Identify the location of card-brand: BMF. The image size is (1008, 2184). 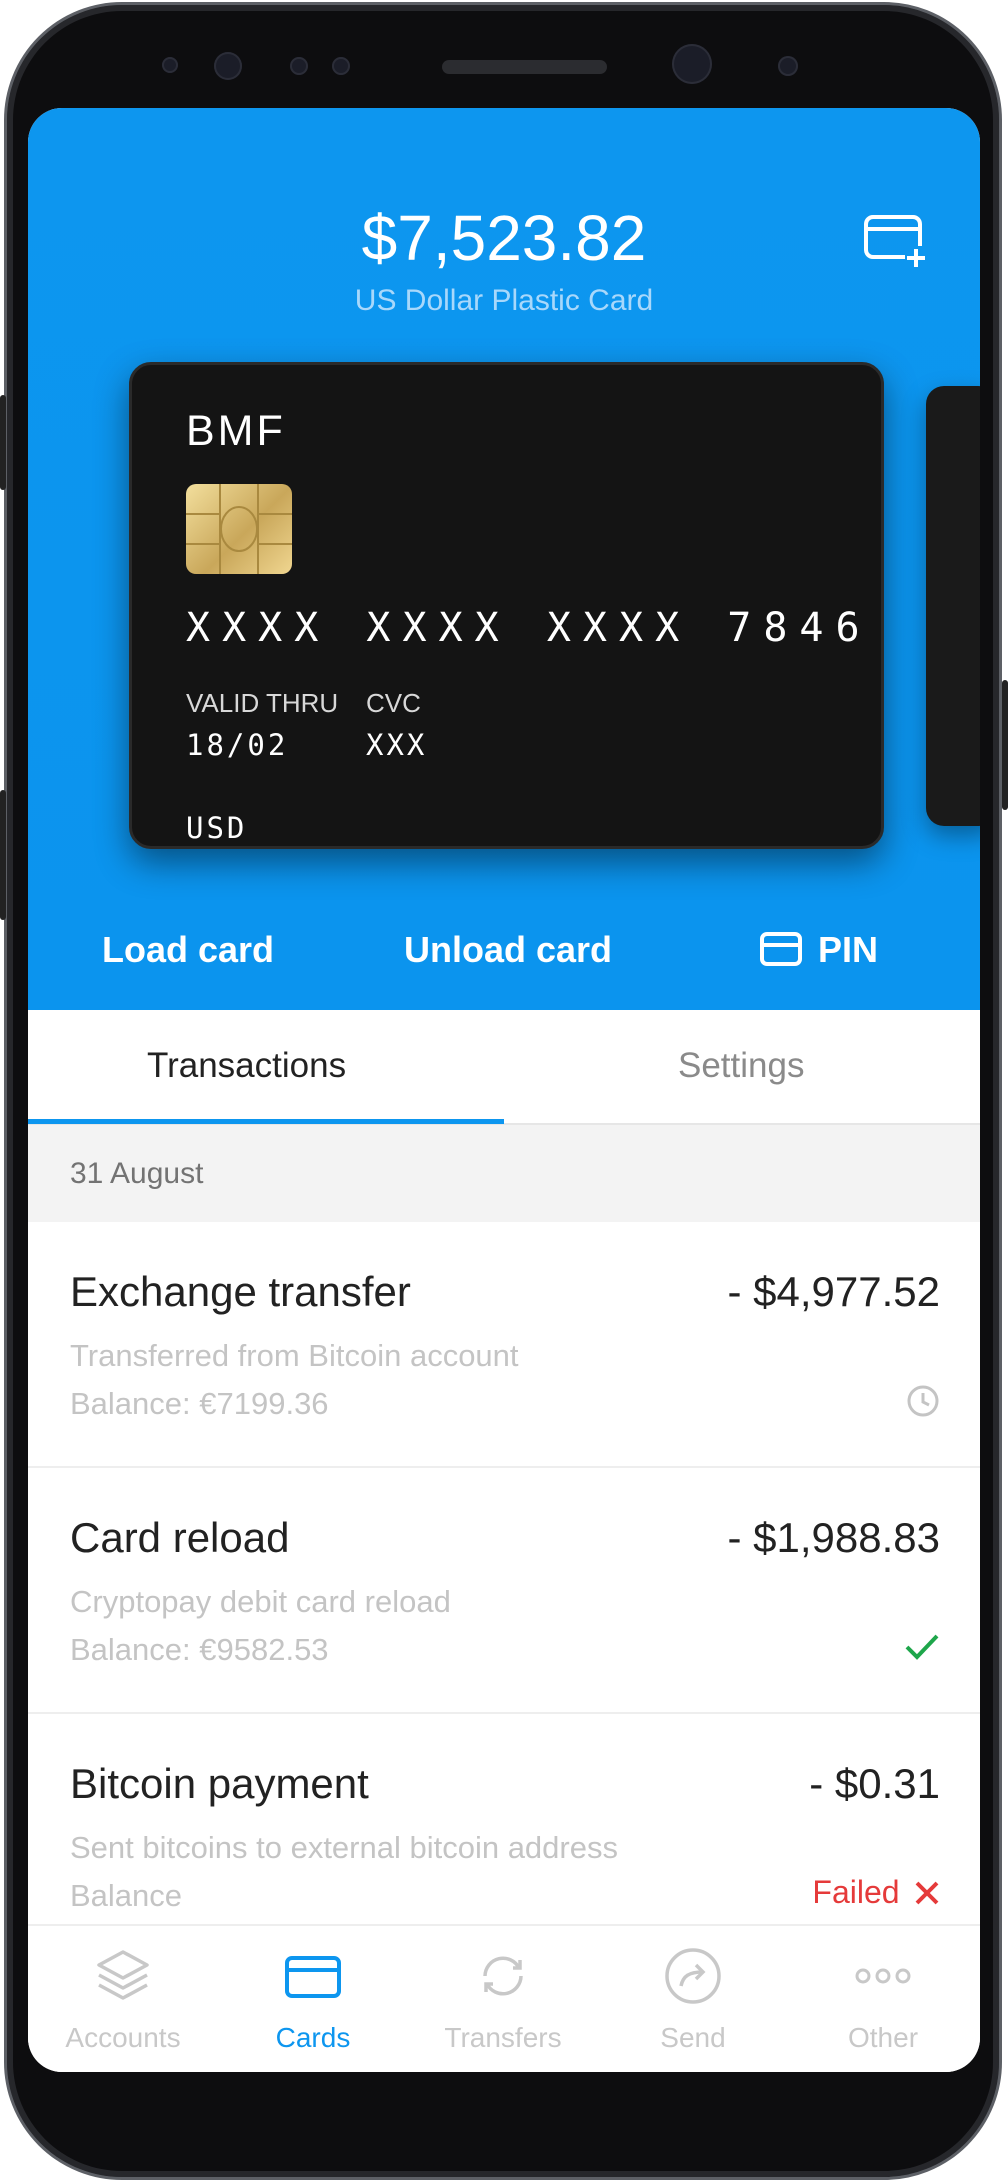
(236, 431).